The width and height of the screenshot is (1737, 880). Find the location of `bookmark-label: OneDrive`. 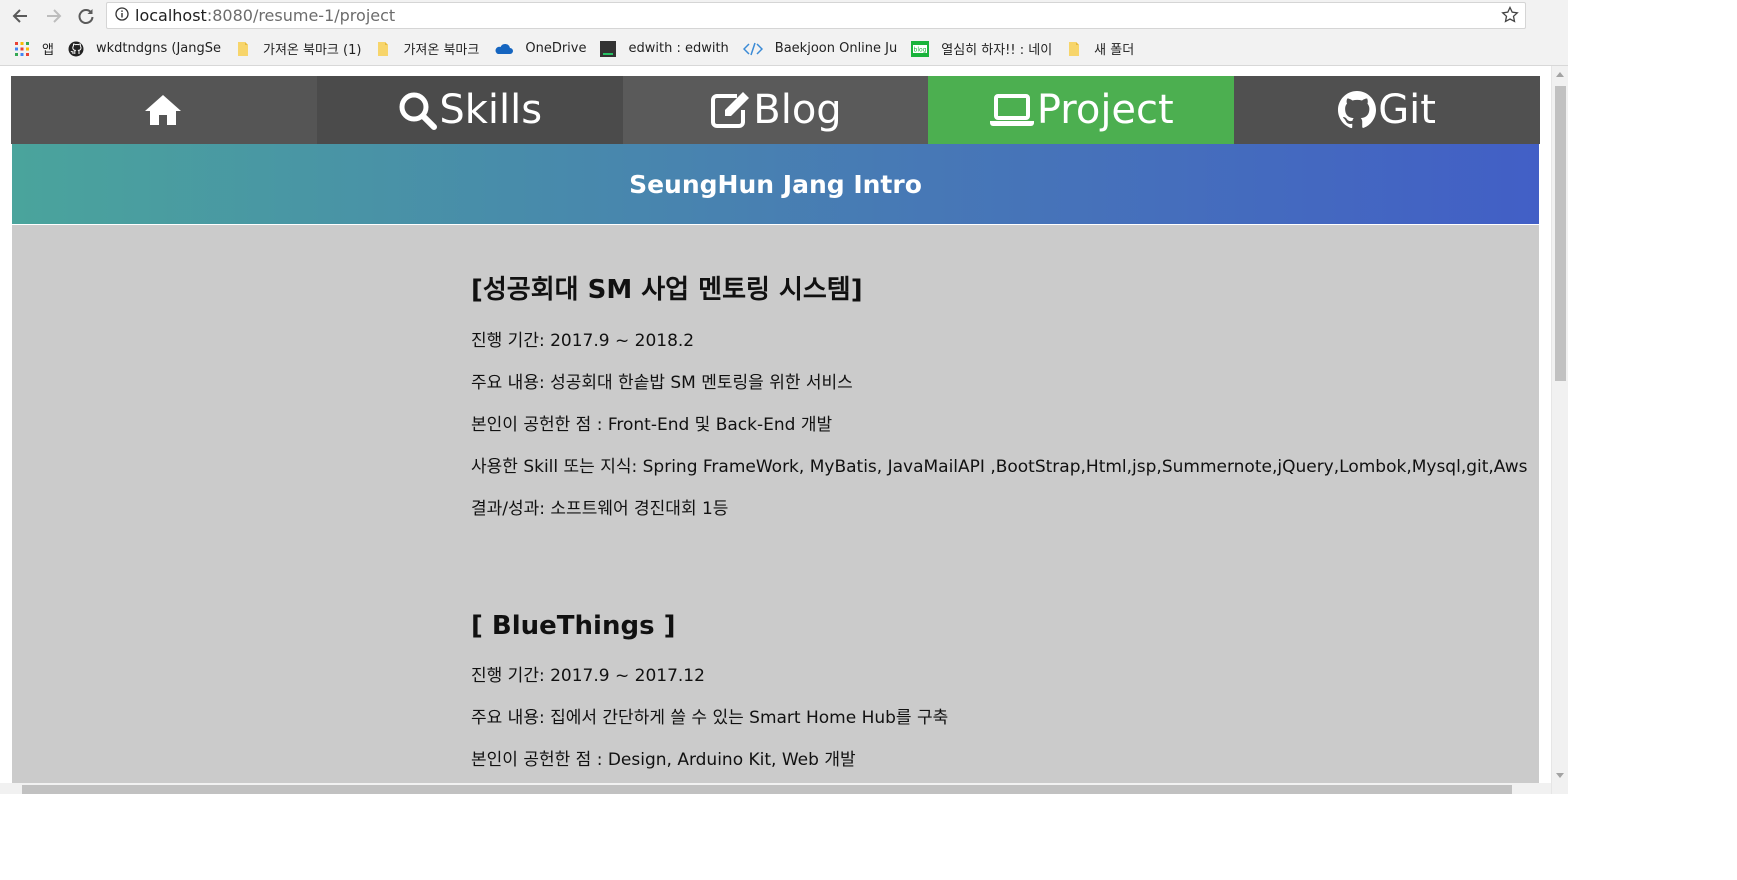

bookmark-label: OneDrive is located at coordinates (556, 48).